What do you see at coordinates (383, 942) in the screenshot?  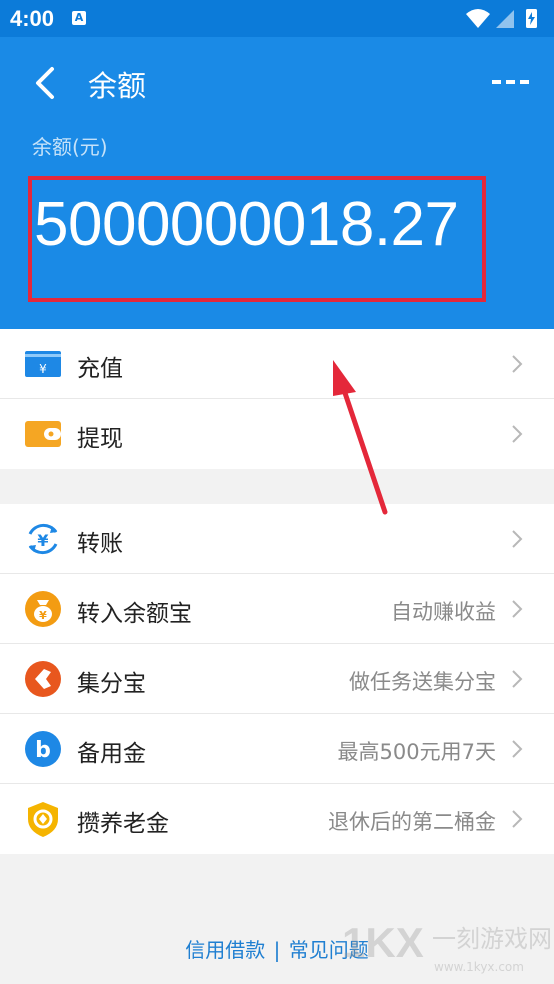 I see `svg-text: 1KX` at bounding box center [383, 942].